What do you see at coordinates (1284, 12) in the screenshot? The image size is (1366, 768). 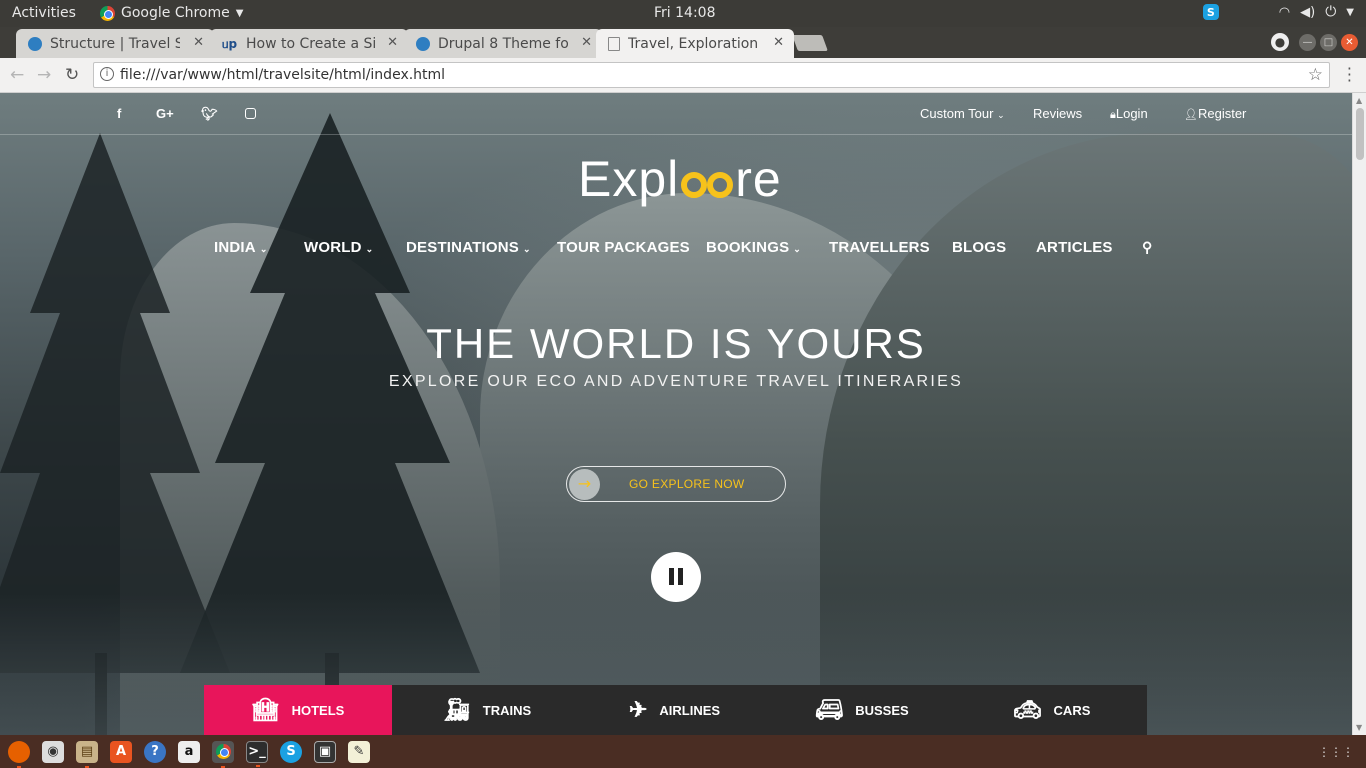 I see `wifi-icon: ◠` at bounding box center [1284, 12].